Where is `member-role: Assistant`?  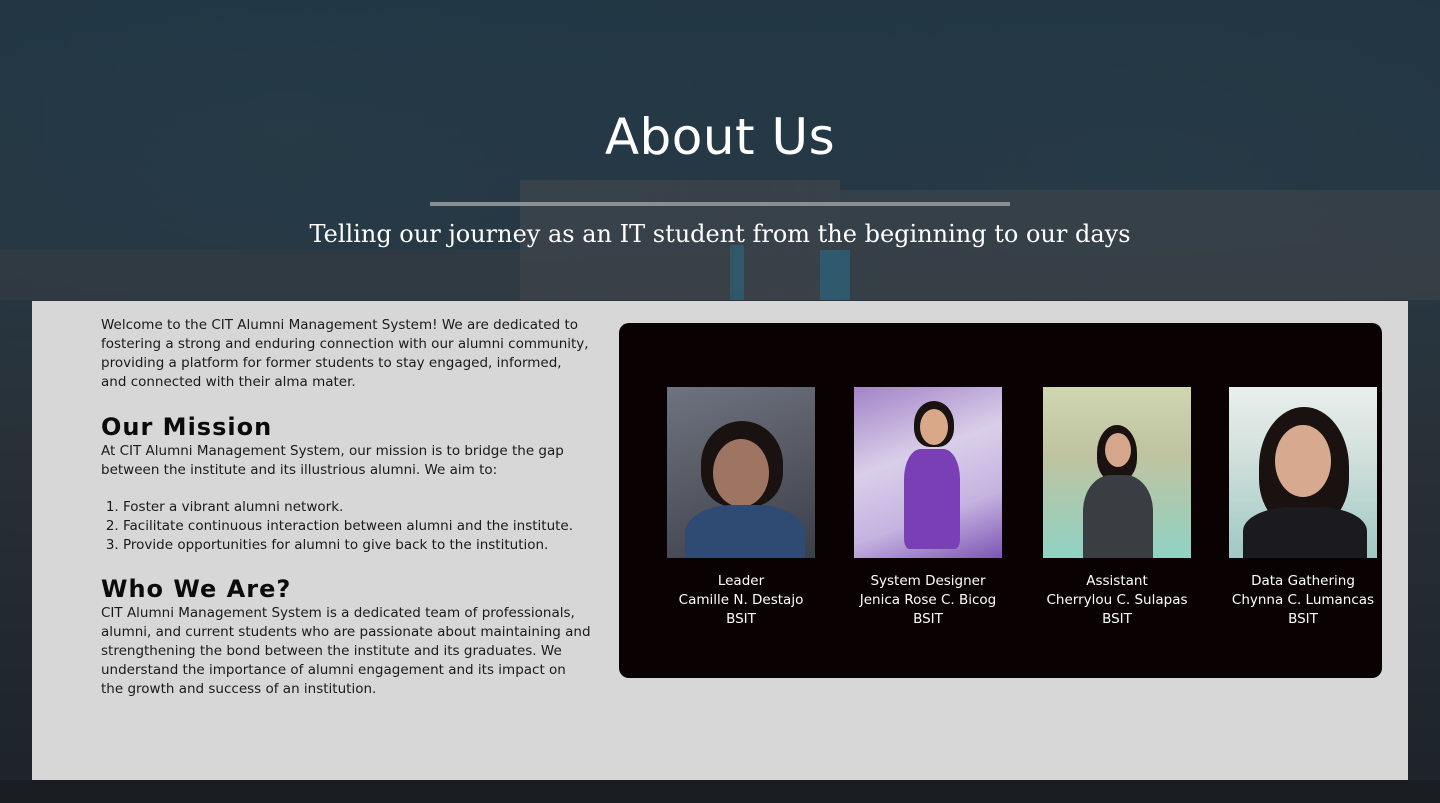
member-role: Assistant is located at coordinates (1117, 581).